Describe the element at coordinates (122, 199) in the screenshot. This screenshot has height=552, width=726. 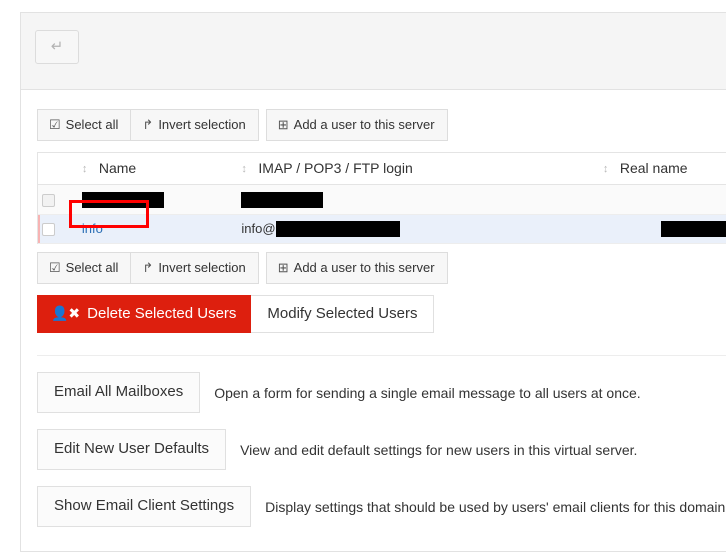
I see `redacted-name` at that location.